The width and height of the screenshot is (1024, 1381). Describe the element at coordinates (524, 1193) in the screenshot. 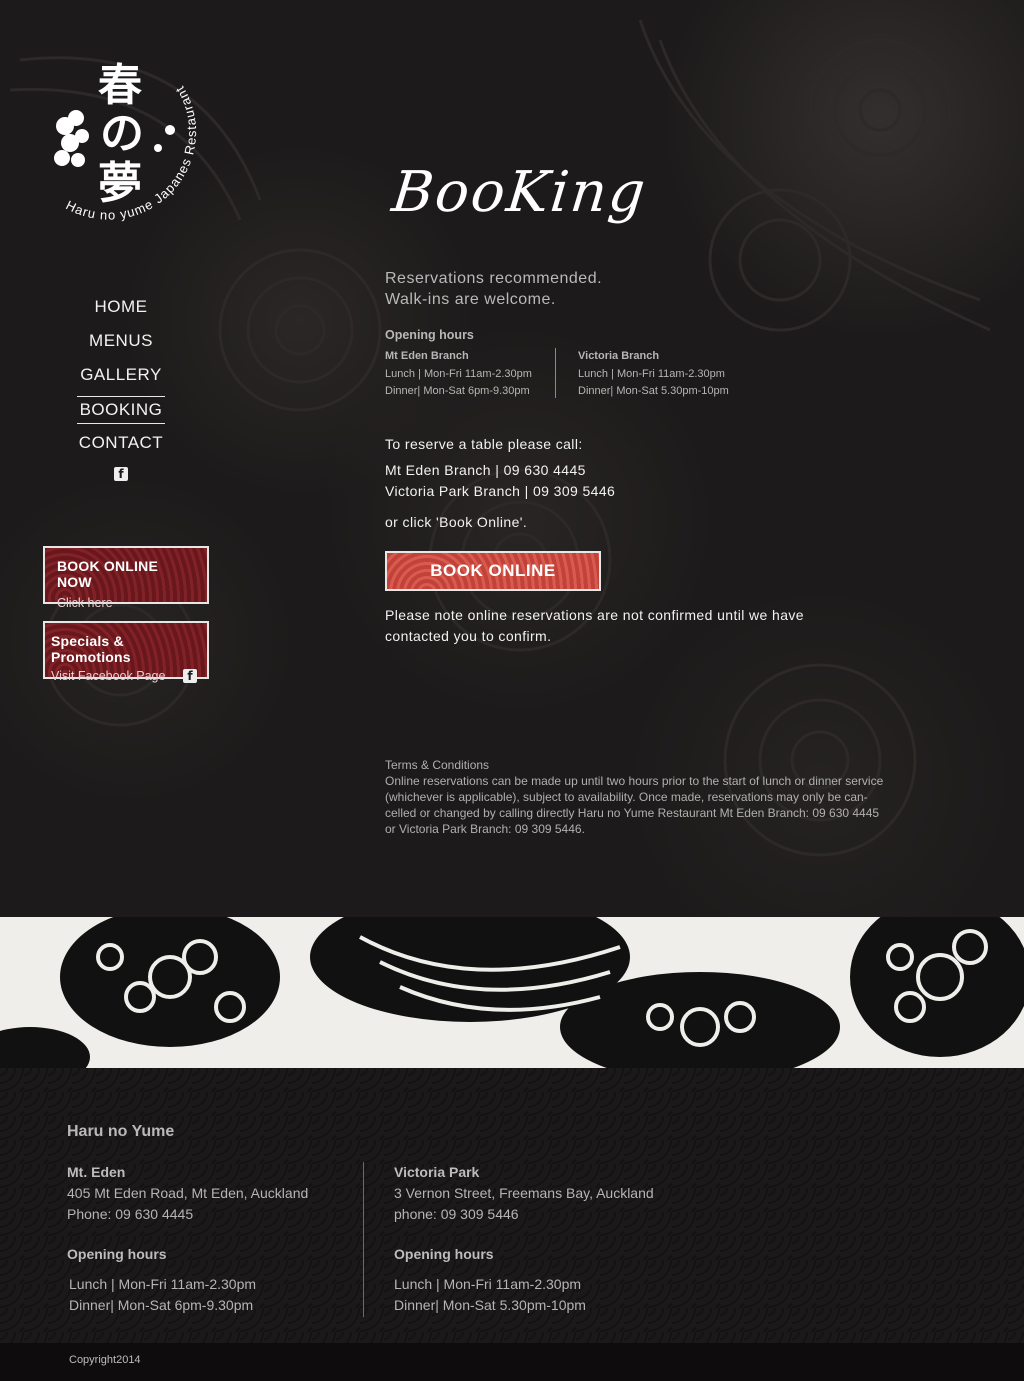

I see `victoria-address: 3 Vernon Street, Freemans Bay, Auckland` at that location.